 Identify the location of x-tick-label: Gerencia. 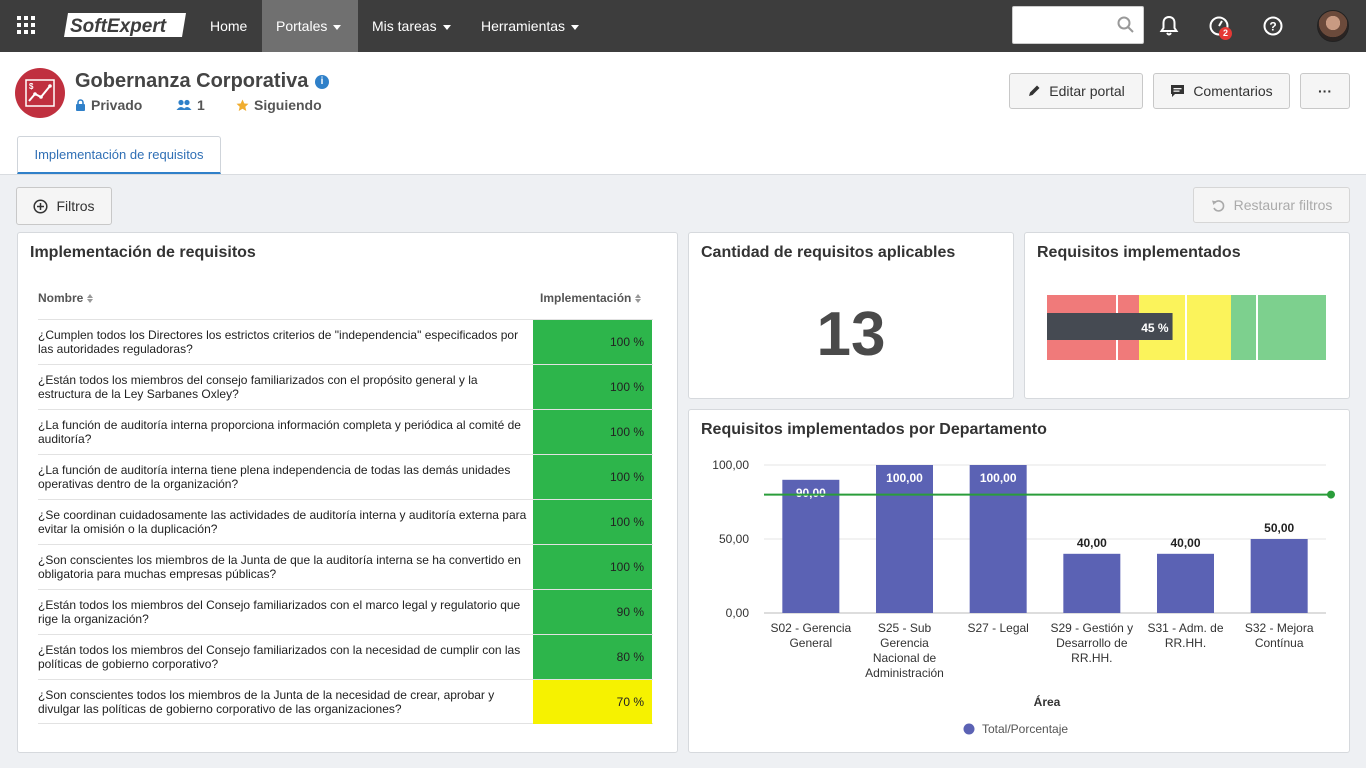
(904, 643).